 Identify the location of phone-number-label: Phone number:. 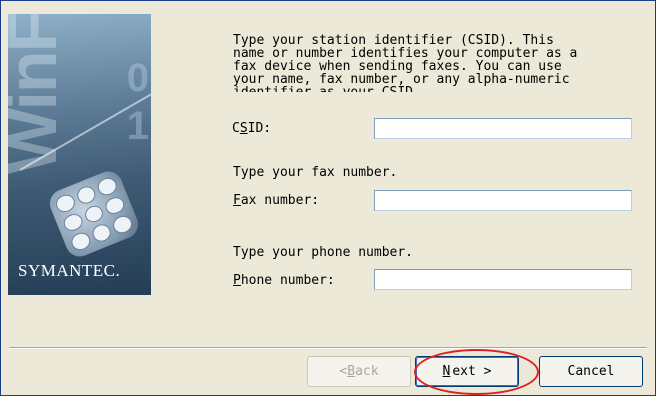
(284, 280).